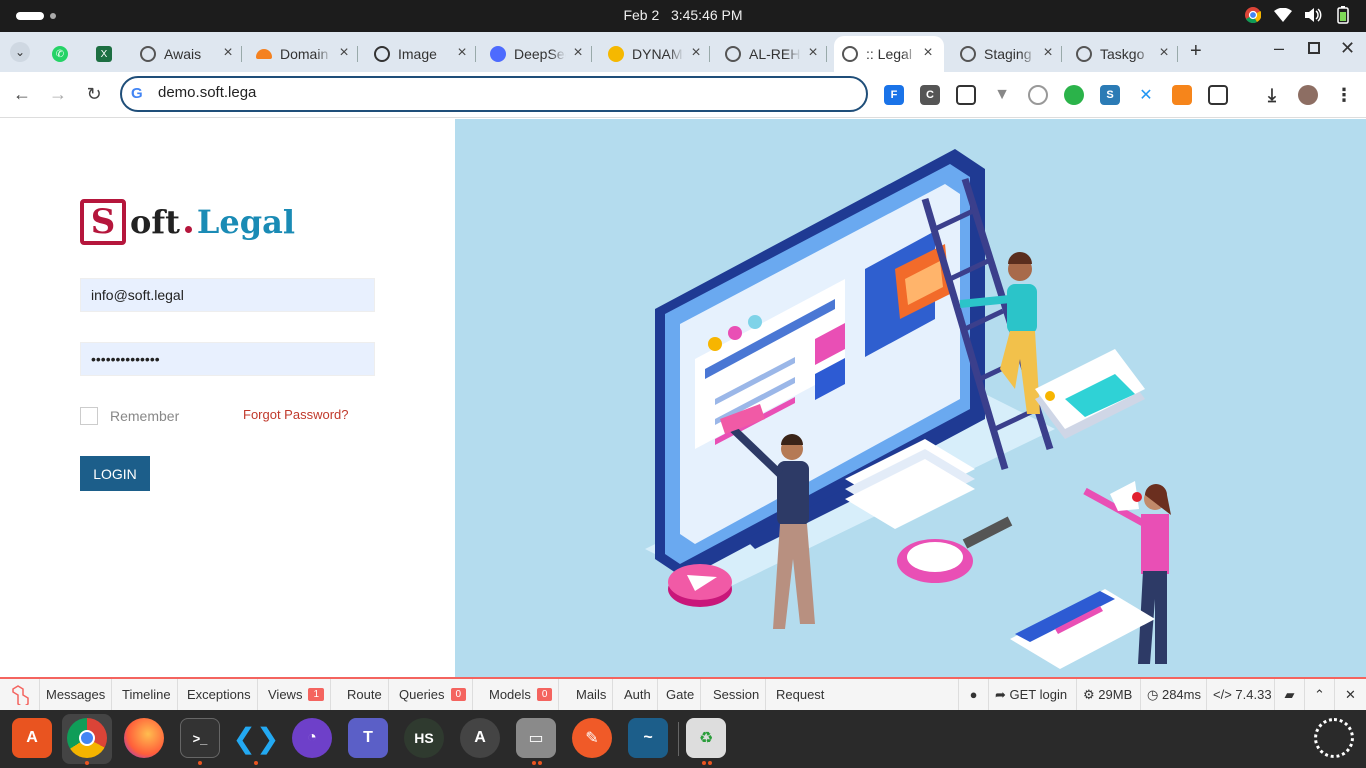 The image size is (1366, 768). I want to click on battery-icon, so click(1343, 15).